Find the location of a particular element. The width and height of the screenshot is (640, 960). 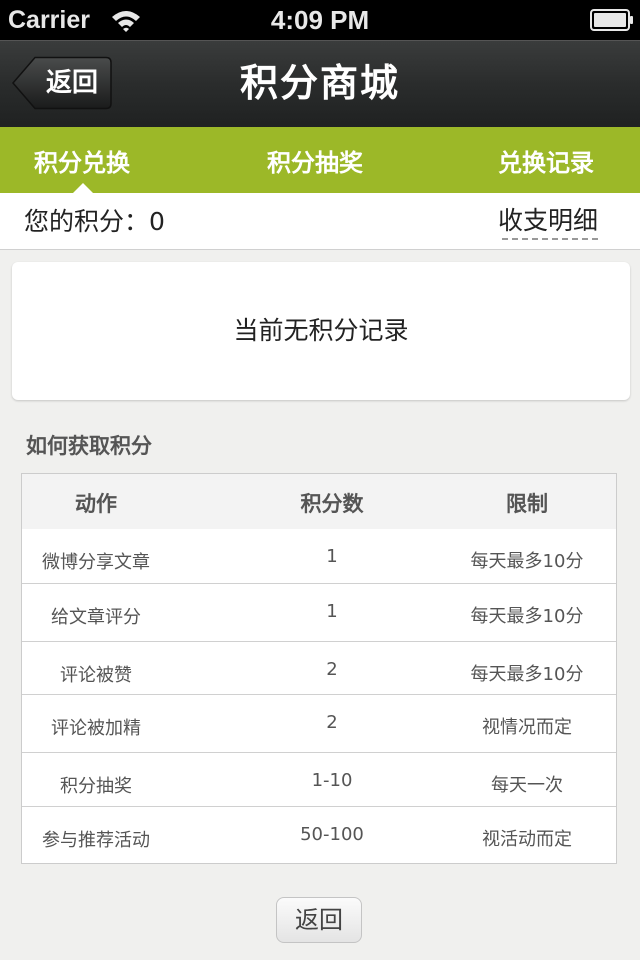

back-button: 返回 is located at coordinates (62, 83).